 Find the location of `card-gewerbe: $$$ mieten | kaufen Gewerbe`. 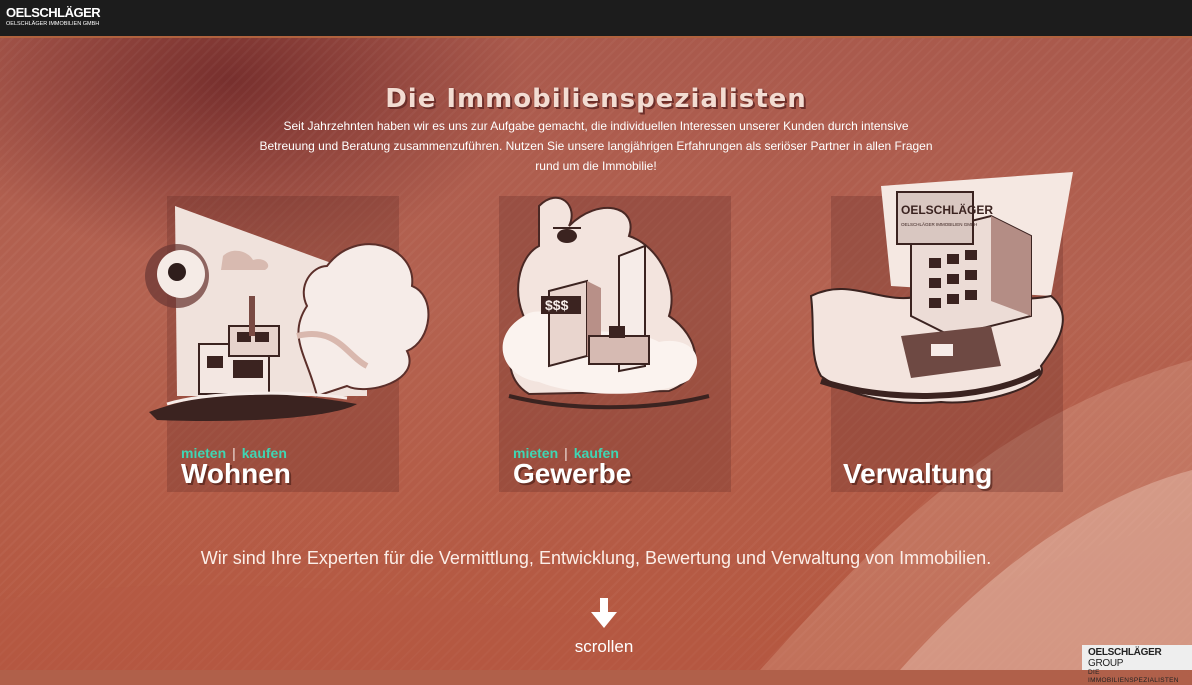

card-gewerbe: $$$ mieten | kaufen Gewerbe is located at coordinates (615, 344).